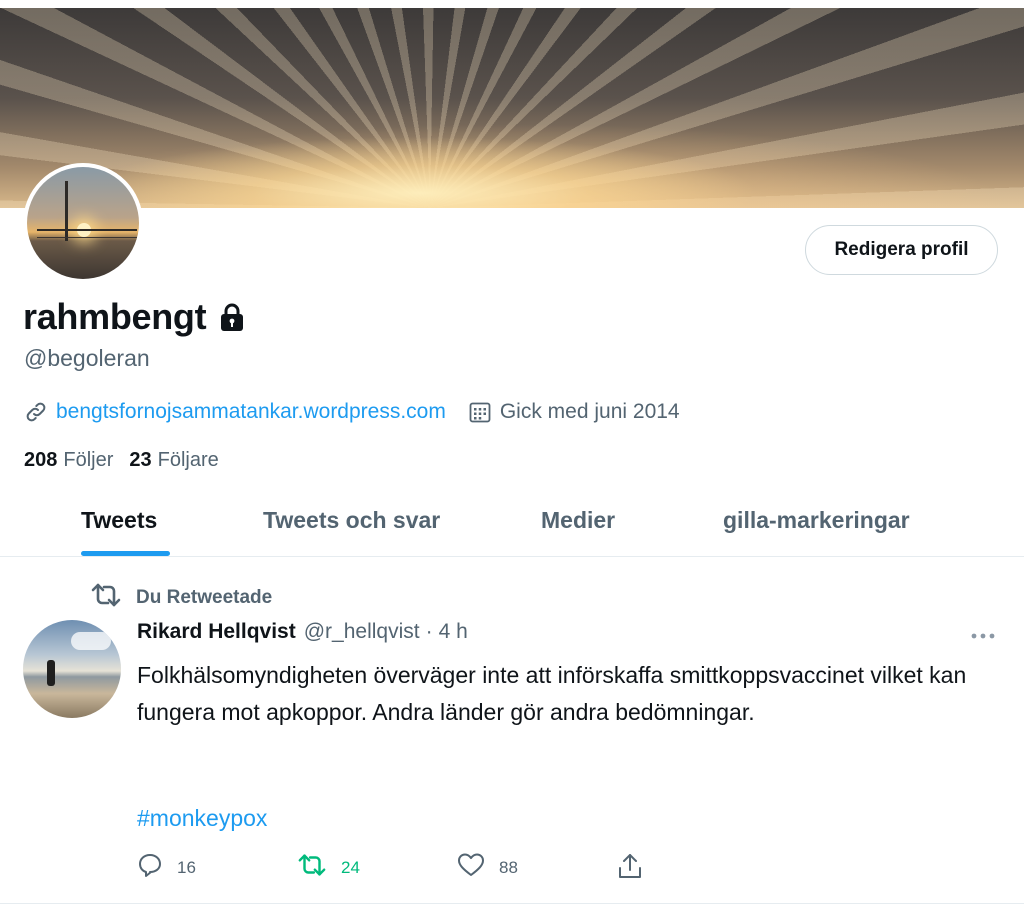 This screenshot has height=908, width=1024. What do you see at coordinates (512, 4) in the screenshot?
I see `top-strip` at bounding box center [512, 4].